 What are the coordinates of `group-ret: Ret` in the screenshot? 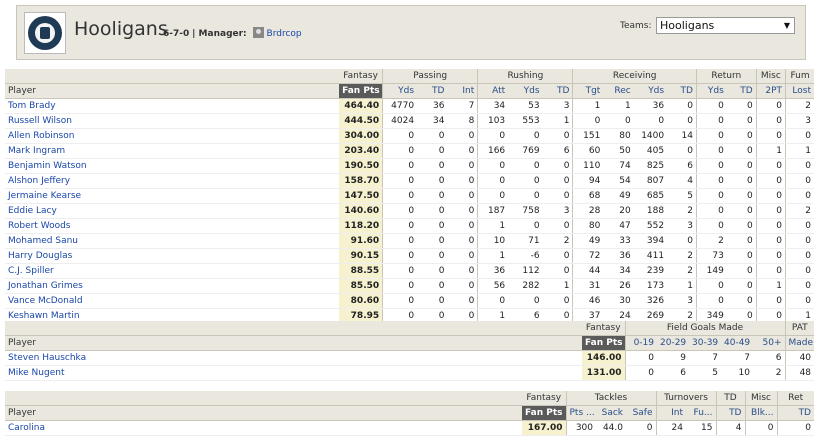 It's located at (795, 398).